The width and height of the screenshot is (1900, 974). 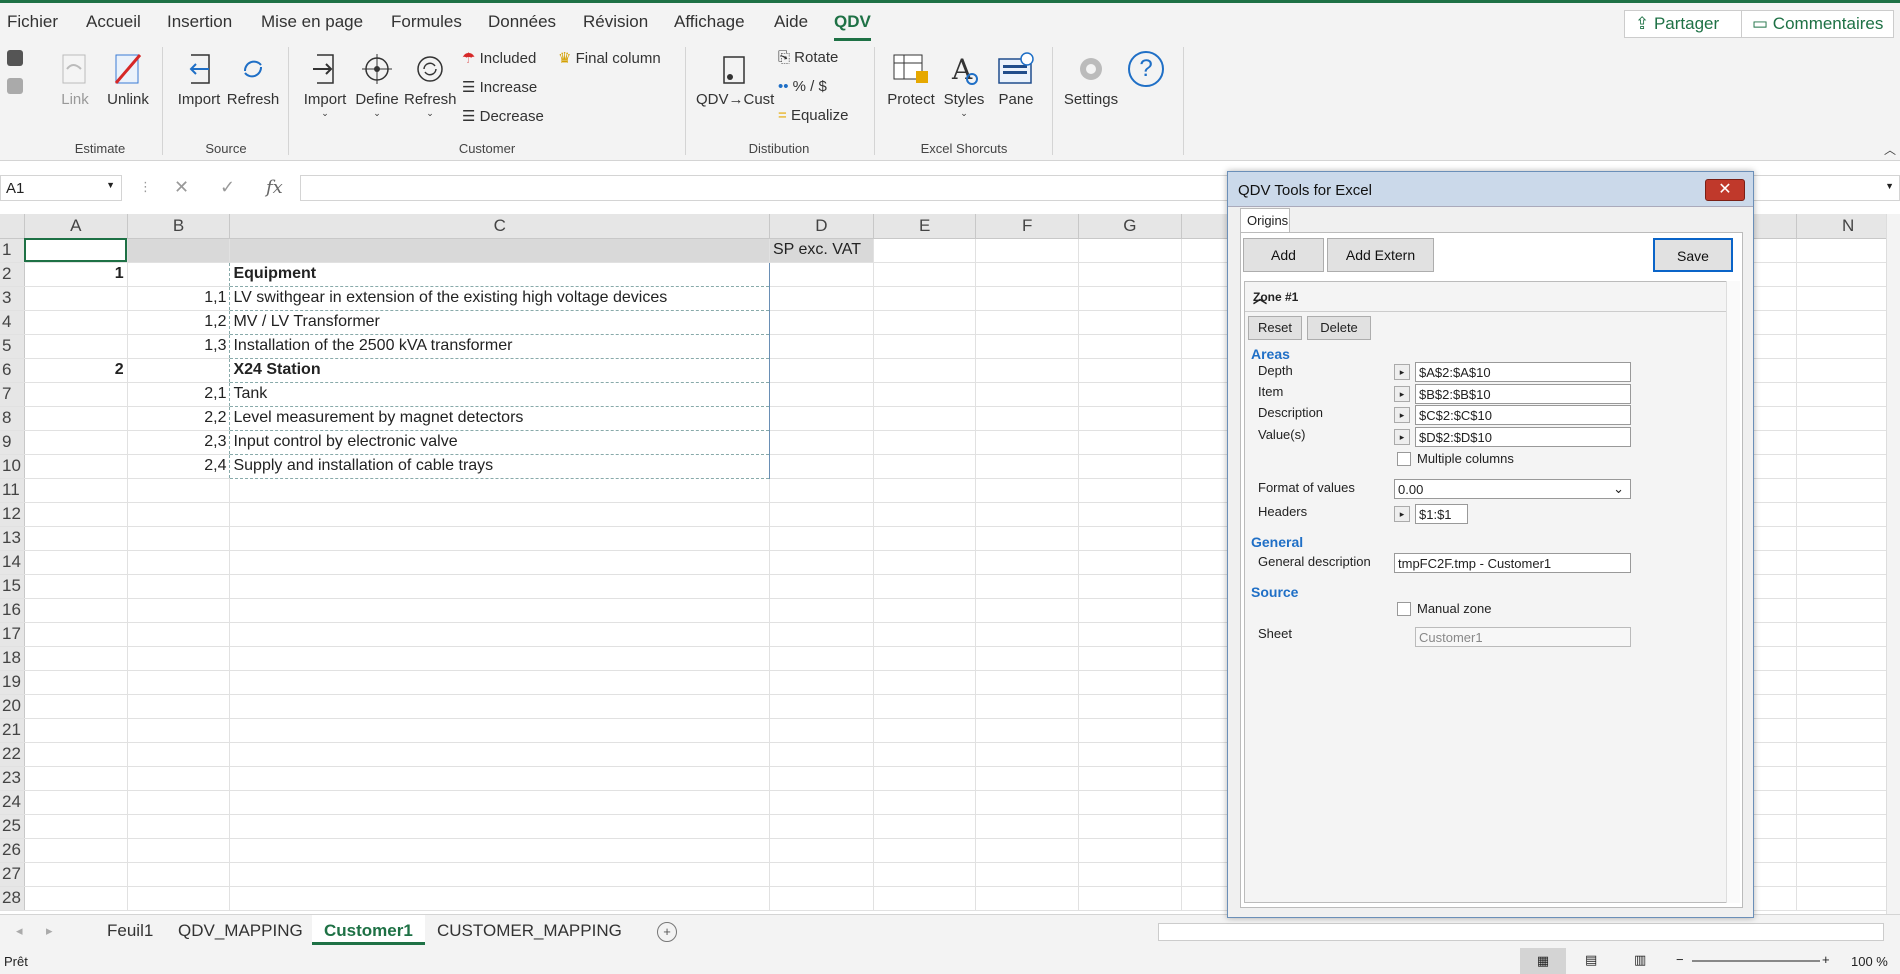 I want to click on row-header: 27, so click(x=12, y=874).